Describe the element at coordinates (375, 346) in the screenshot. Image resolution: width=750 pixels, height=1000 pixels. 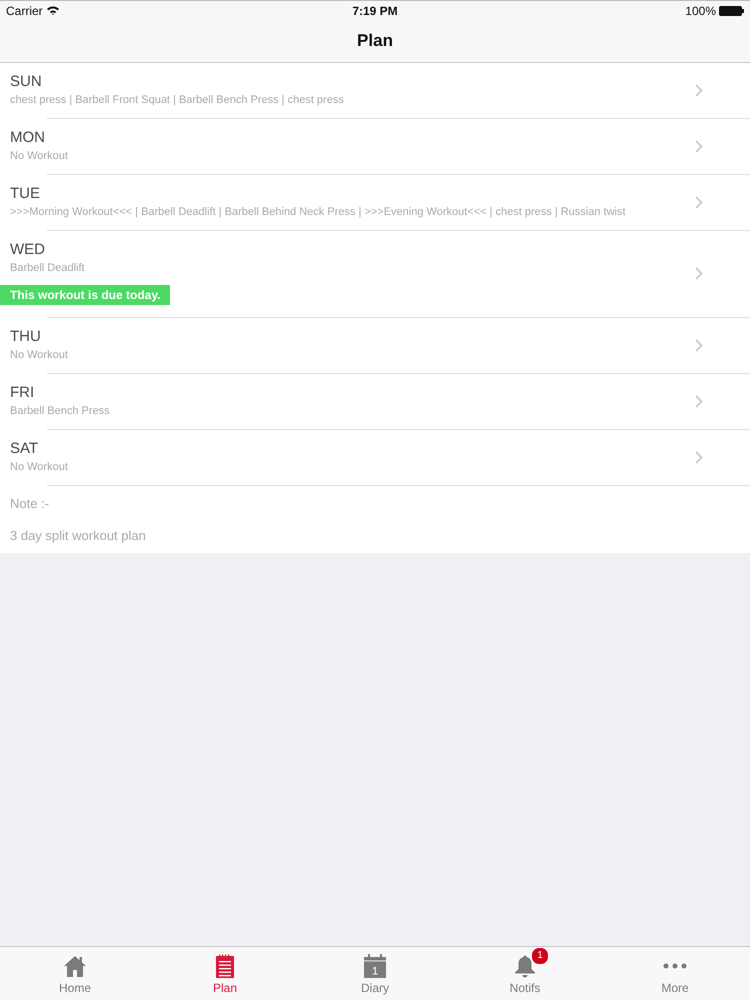
I see `day-row: THU No Workout` at that location.